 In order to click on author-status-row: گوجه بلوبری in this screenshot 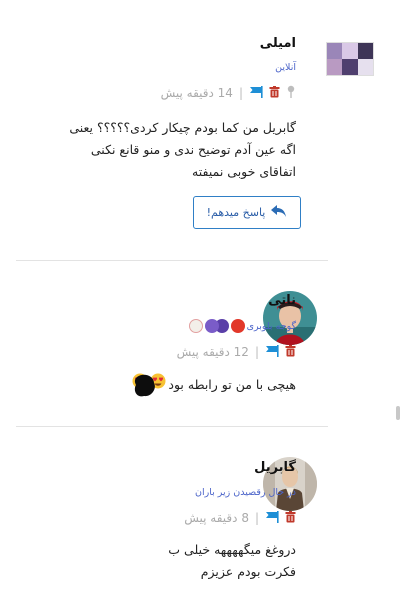, I will do `click(242, 326)`.